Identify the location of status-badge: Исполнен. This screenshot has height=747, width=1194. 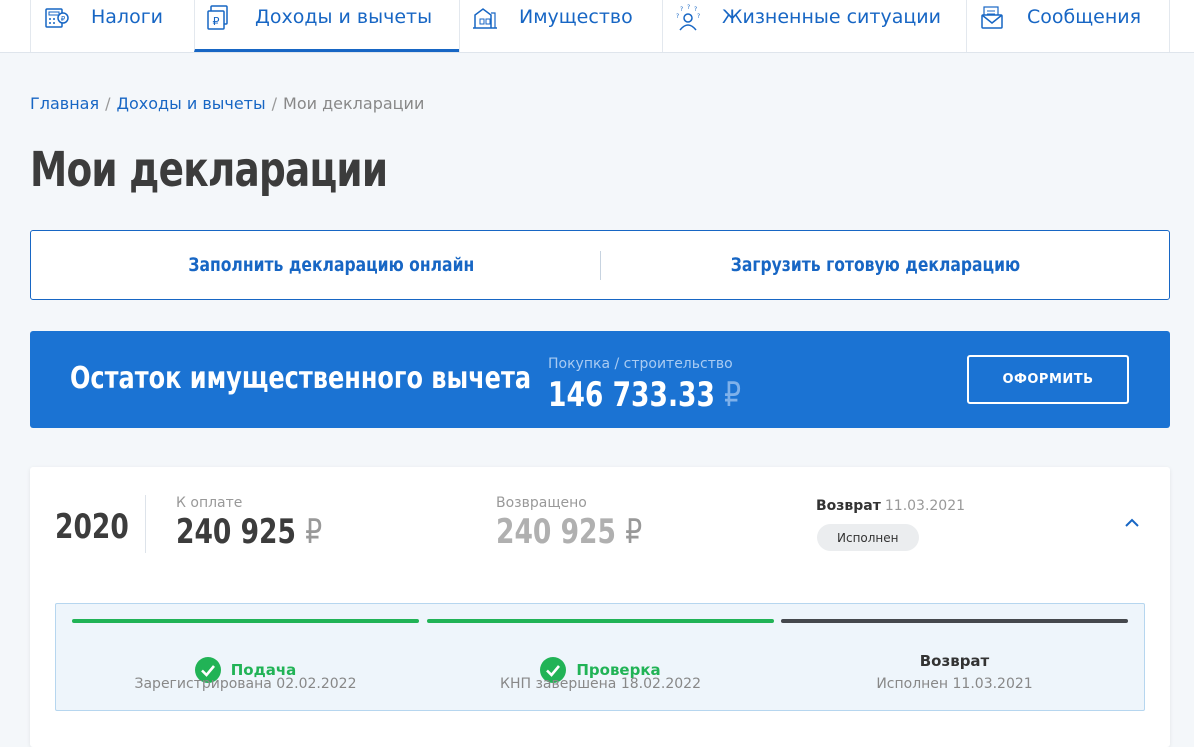
(868, 537).